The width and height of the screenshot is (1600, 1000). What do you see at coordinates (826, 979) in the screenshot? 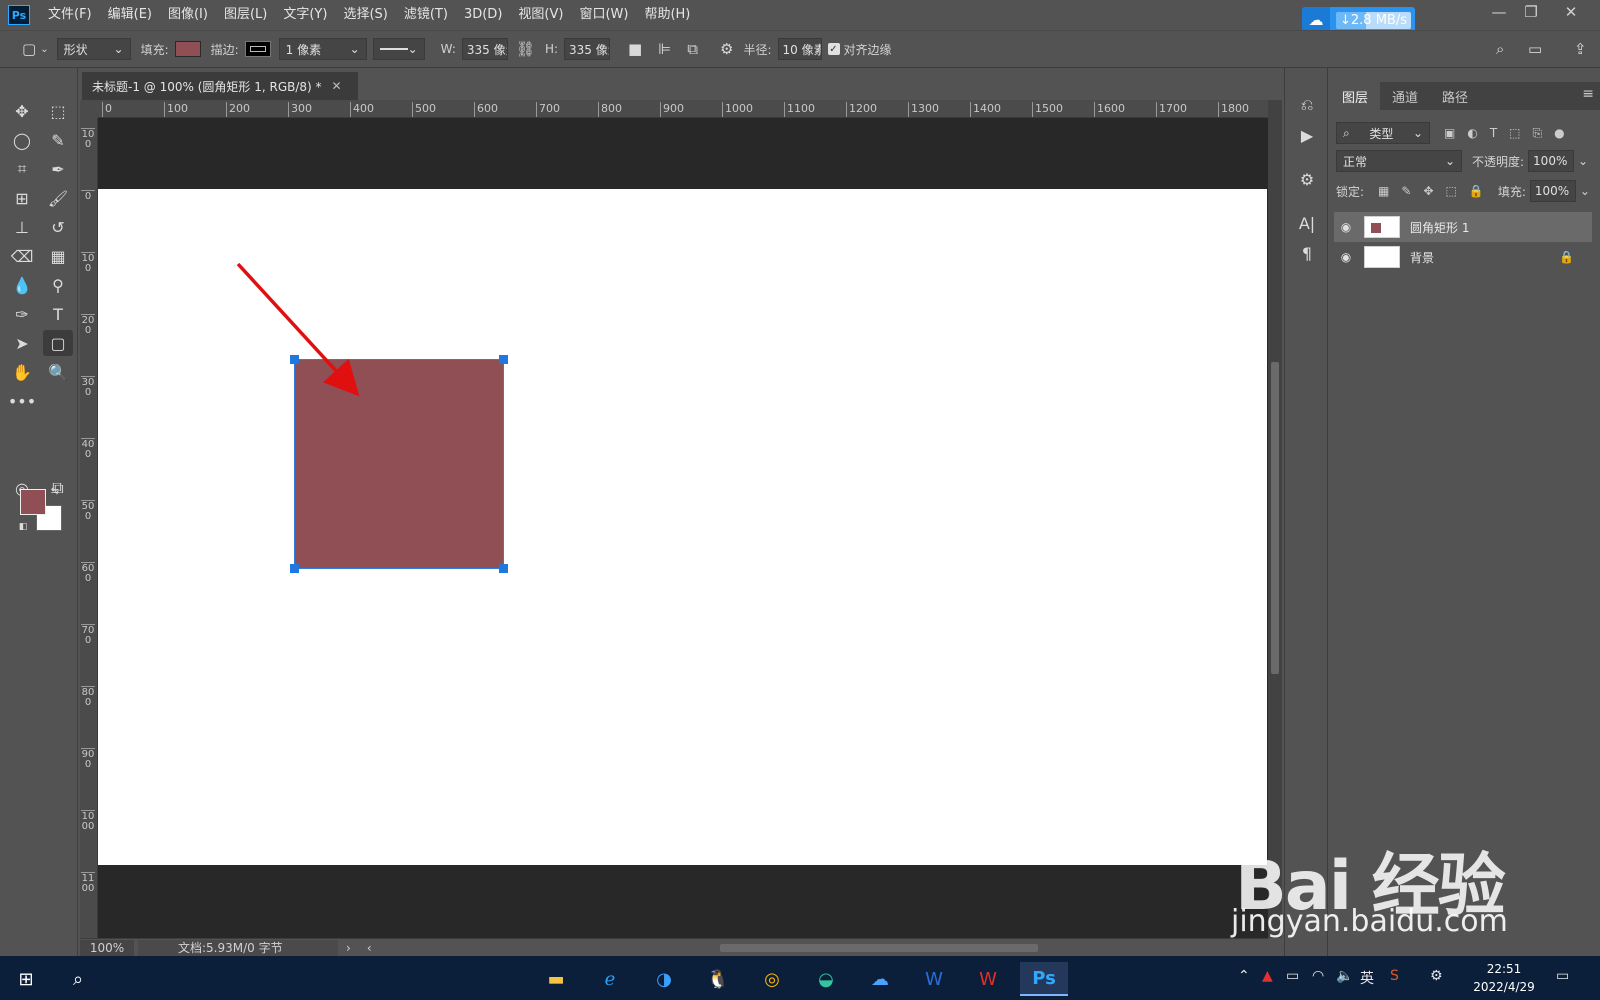
I see `edge-icon: ◒` at bounding box center [826, 979].